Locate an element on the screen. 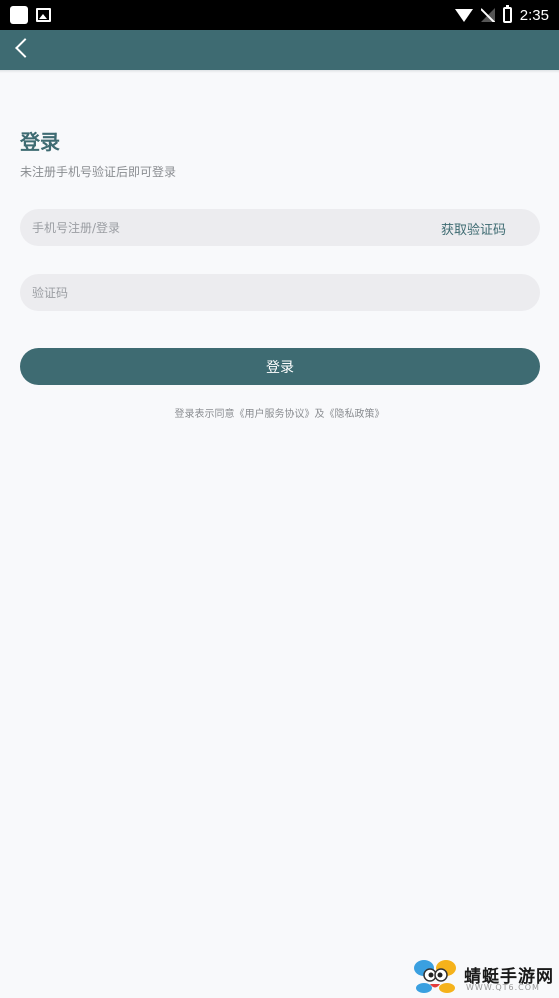 The height and width of the screenshot is (998, 559). watermark-url: WWW.QT6.COM is located at coordinates (503, 987).